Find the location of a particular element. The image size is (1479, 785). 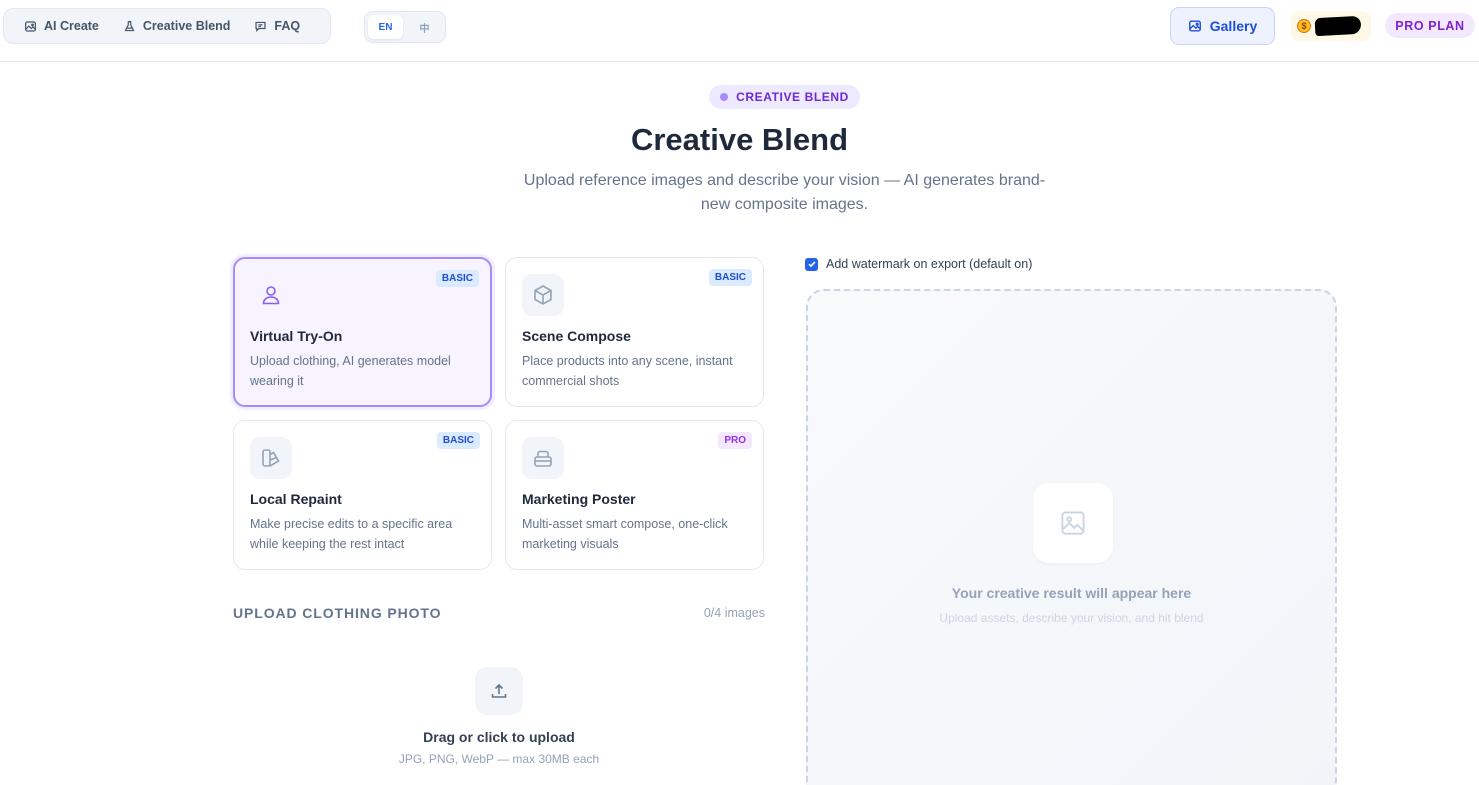

result-placeholder-title: Your creative result will appear here is located at coordinates (1071, 593).